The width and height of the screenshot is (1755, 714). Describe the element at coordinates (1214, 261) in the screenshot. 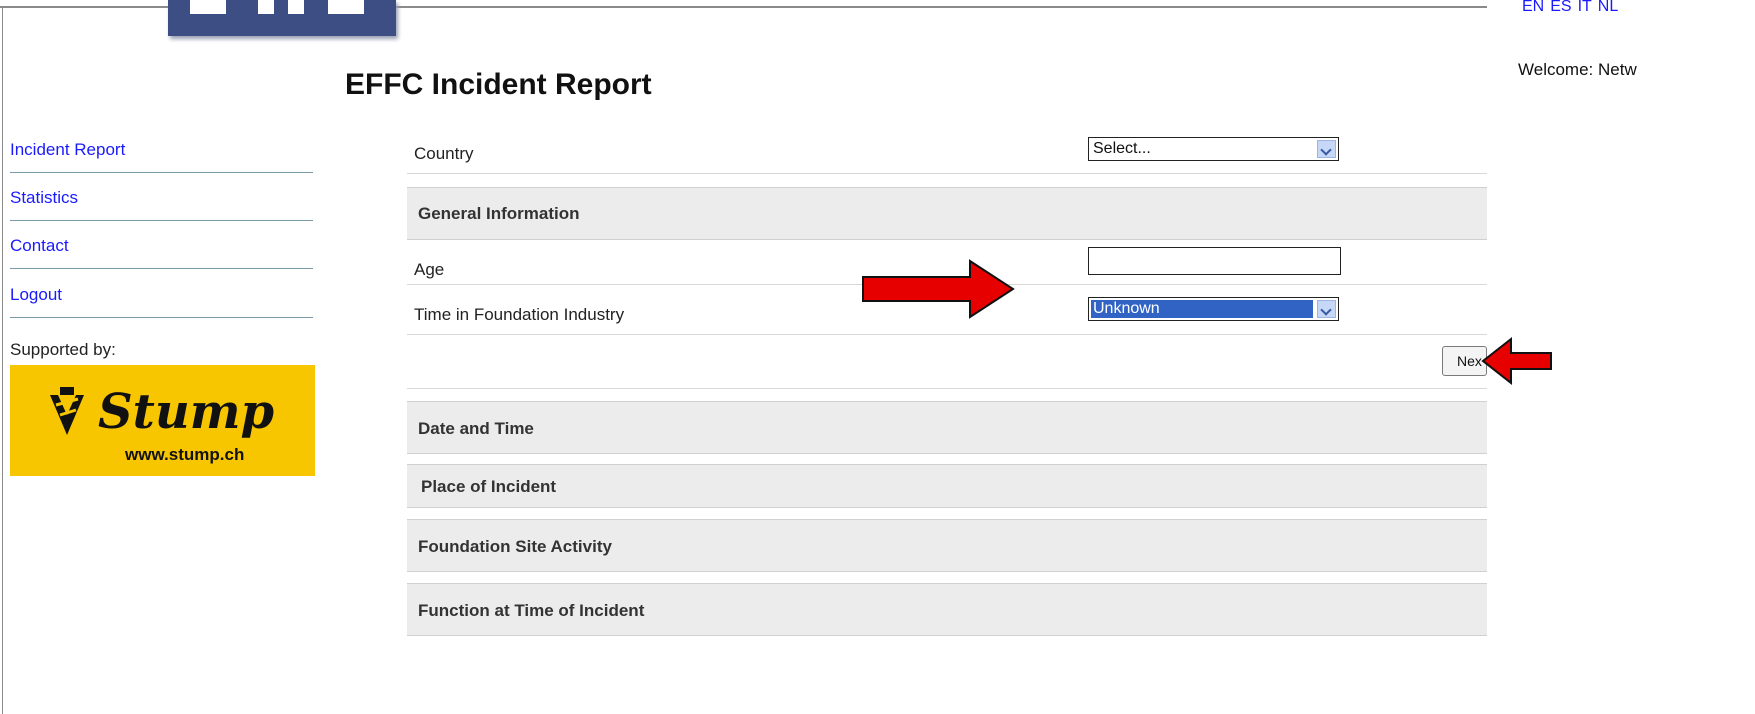

I see `age-input` at that location.